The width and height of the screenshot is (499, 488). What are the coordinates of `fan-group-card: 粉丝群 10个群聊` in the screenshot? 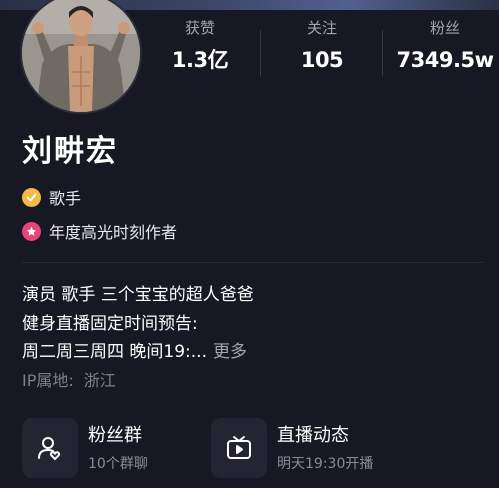 It's located at (107, 450).